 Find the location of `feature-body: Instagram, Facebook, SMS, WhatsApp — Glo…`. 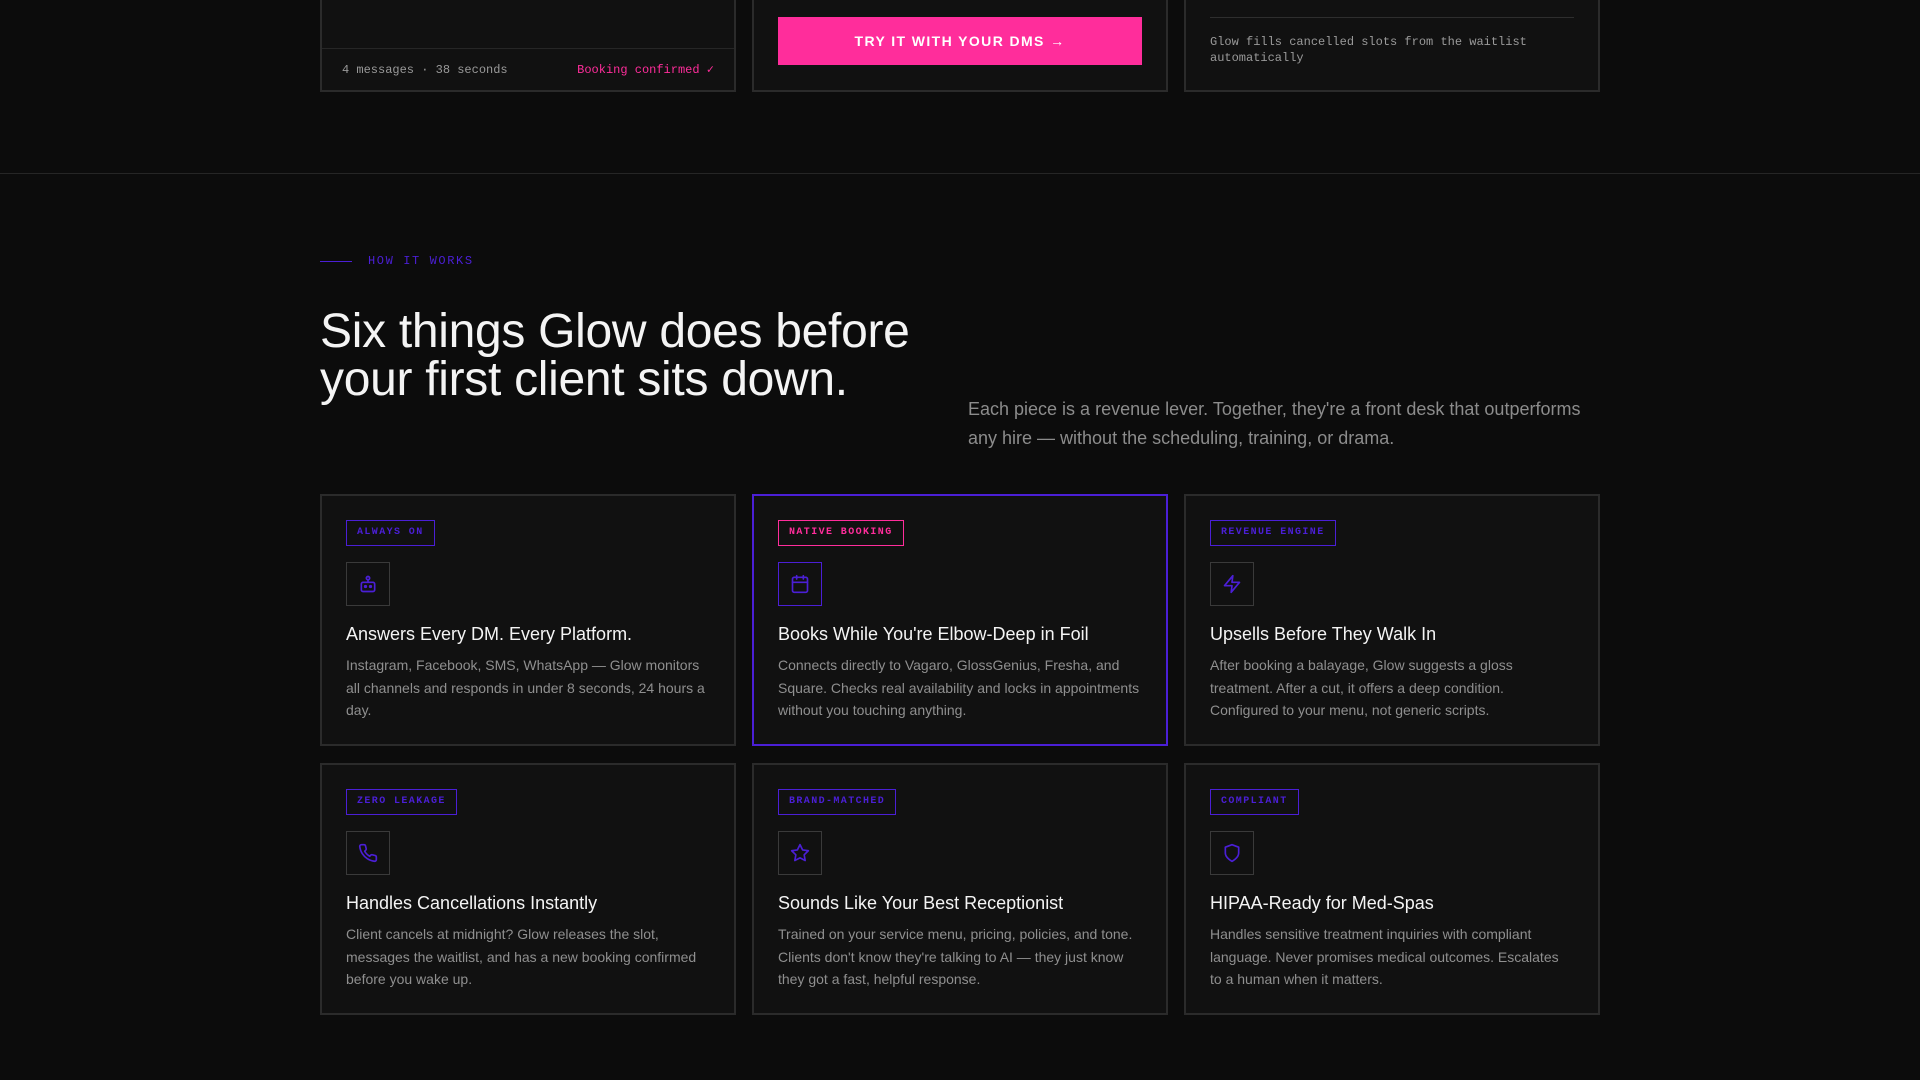

feature-body: Instagram, Facebook, SMS, WhatsApp — Glo… is located at coordinates (525, 687).